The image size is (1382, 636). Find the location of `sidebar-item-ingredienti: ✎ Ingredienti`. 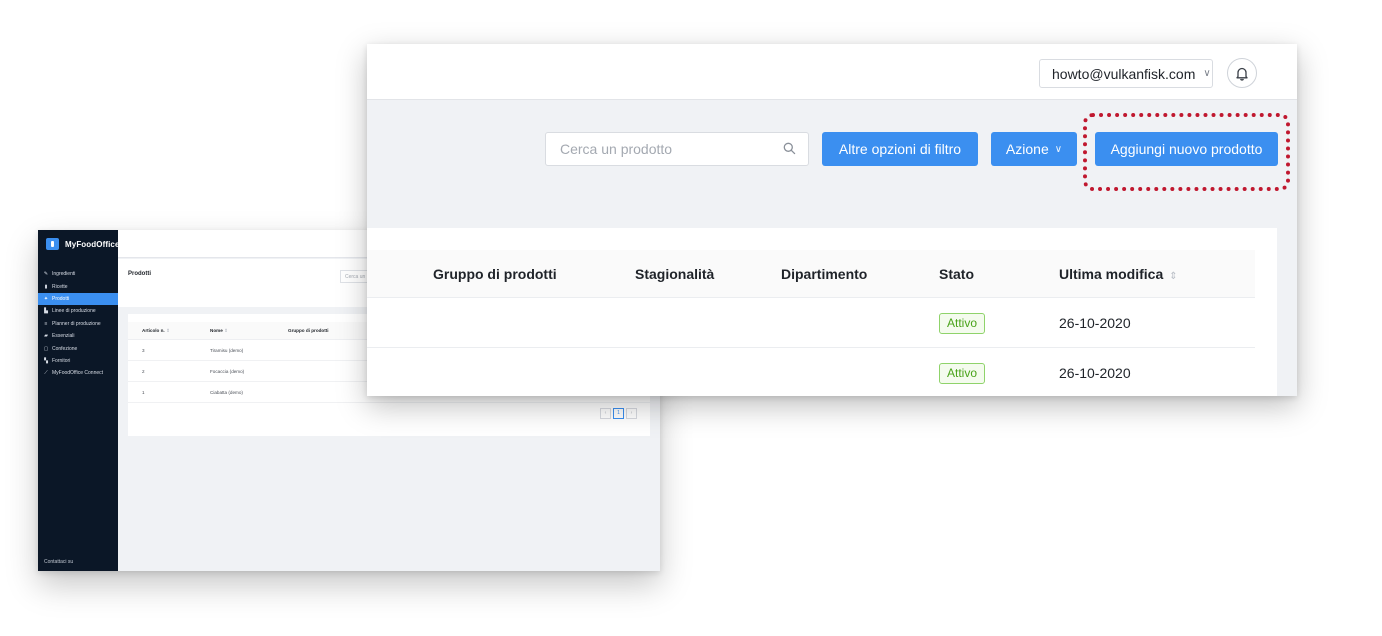

sidebar-item-ingredienti: ✎ Ingredienti is located at coordinates (78, 274).